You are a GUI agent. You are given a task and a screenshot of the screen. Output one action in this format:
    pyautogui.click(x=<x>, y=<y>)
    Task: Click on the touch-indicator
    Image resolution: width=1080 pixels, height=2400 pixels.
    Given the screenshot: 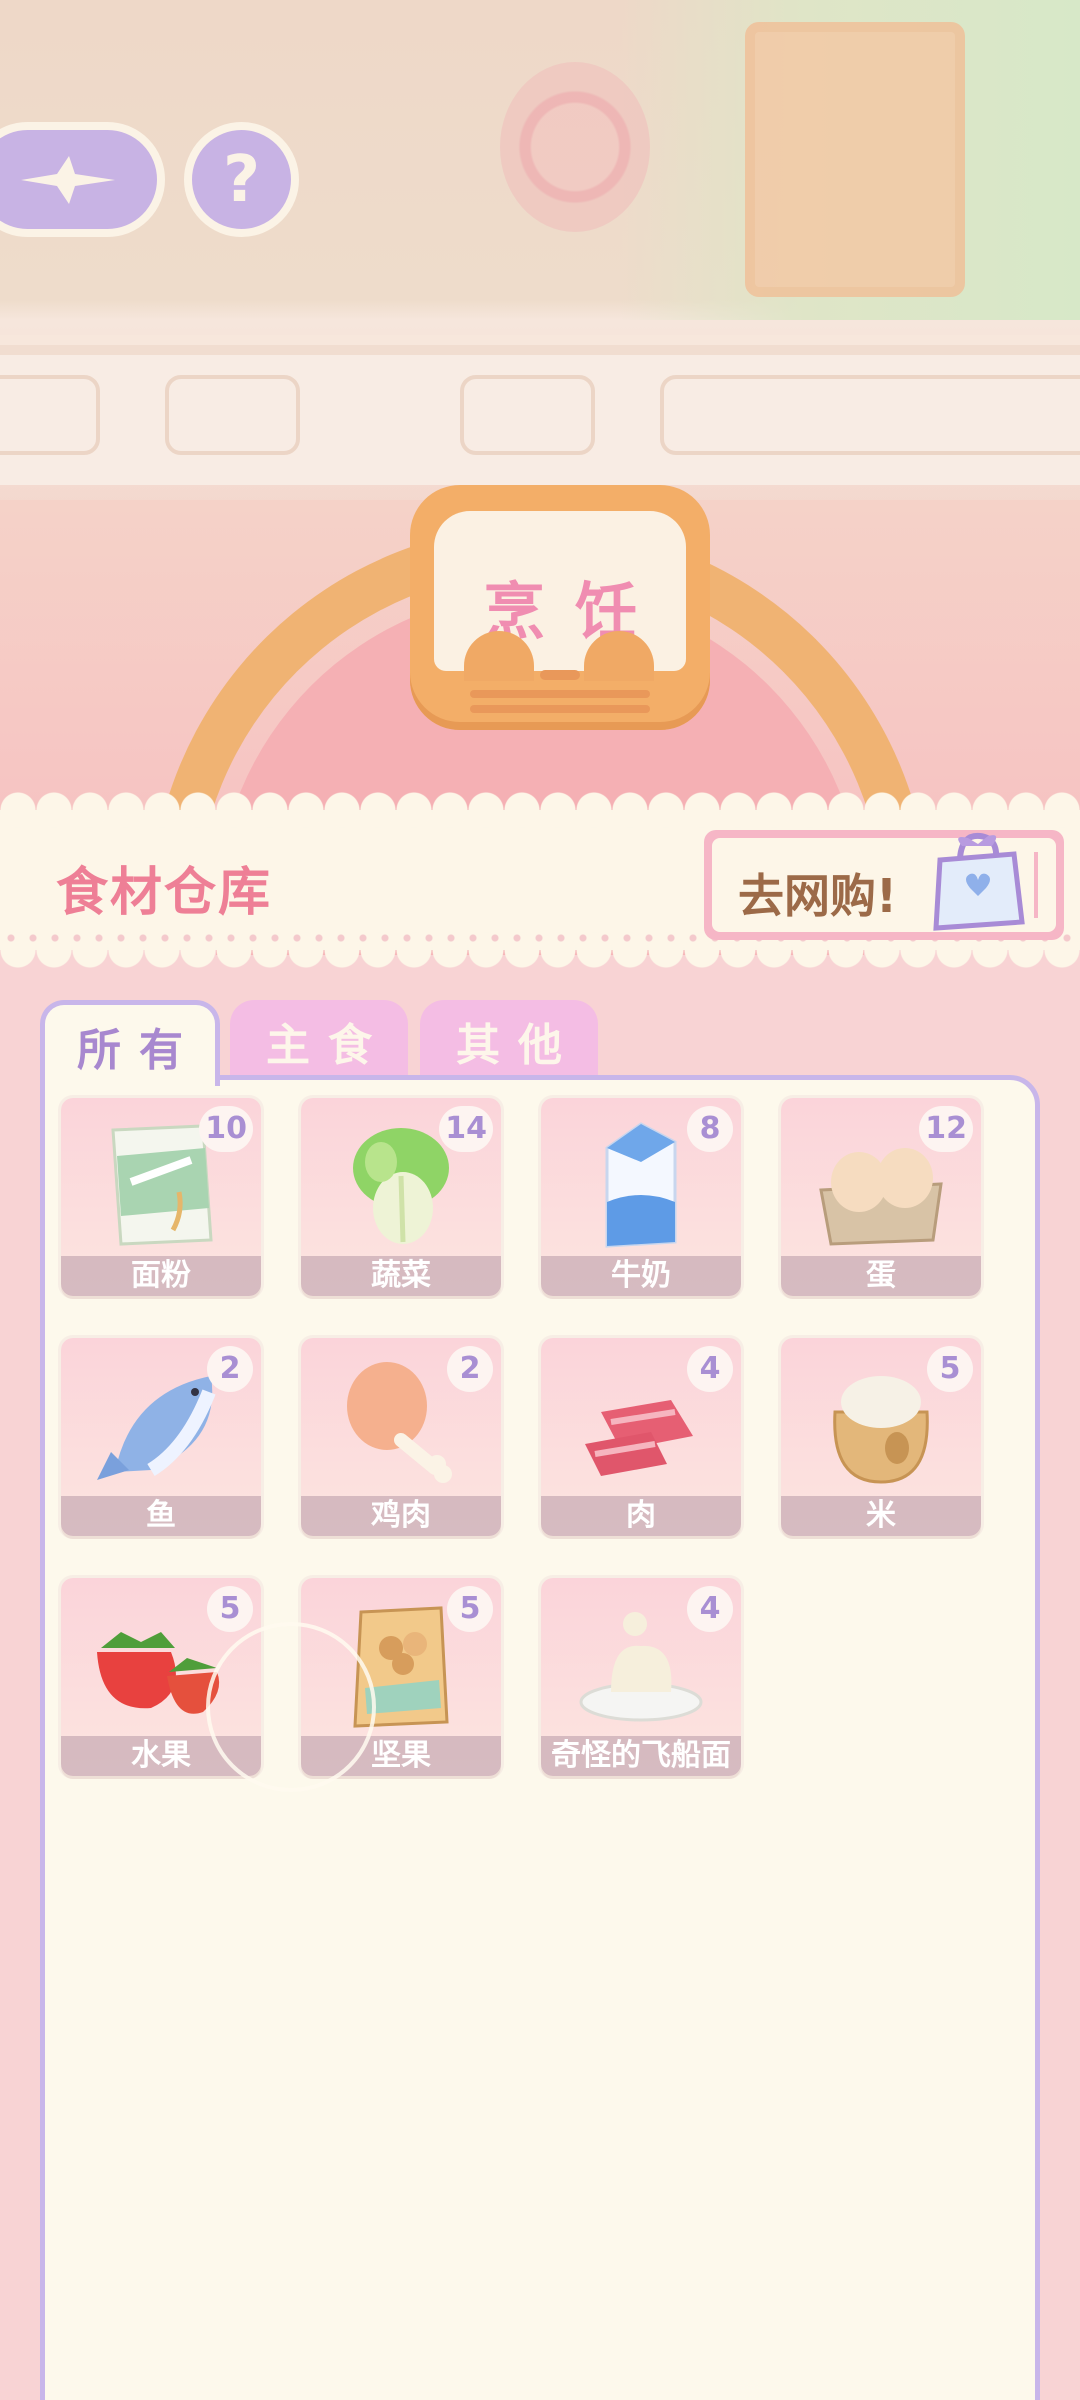 What is the action you would take?
    pyautogui.click(x=291, y=1707)
    